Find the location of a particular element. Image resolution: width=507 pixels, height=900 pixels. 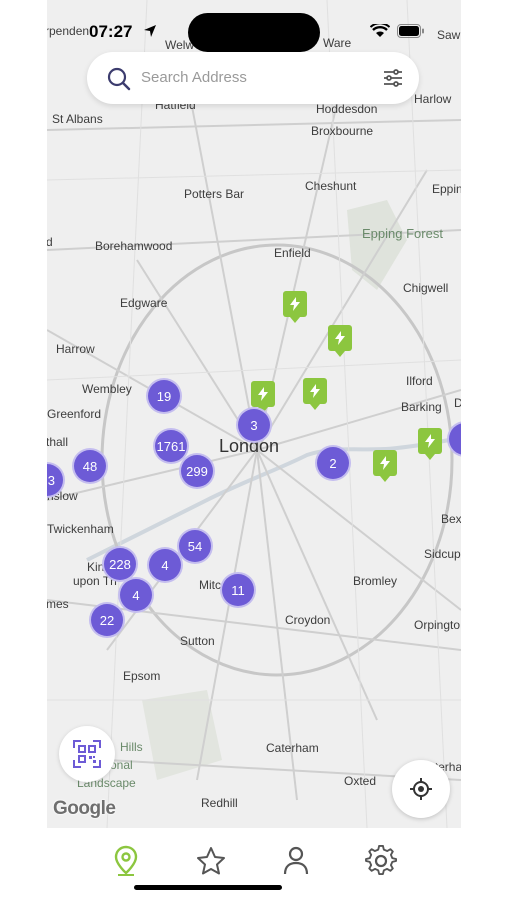

tab-settings is located at coordinates (381, 861).